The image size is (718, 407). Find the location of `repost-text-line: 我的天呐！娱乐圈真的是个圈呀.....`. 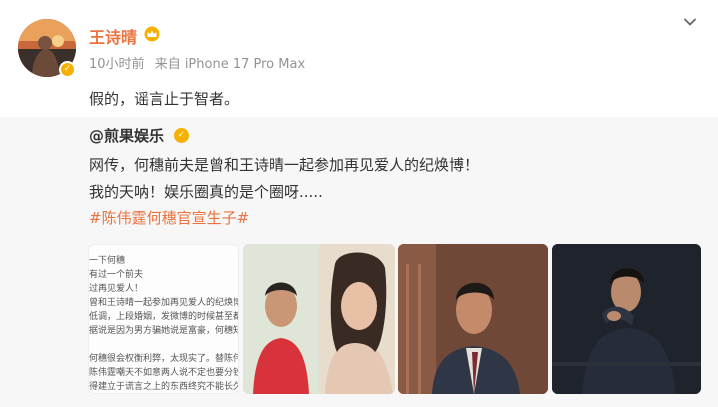

repost-text-line: 我的天呐！娱乐圈真的是个圈呀..... is located at coordinates (206, 192).